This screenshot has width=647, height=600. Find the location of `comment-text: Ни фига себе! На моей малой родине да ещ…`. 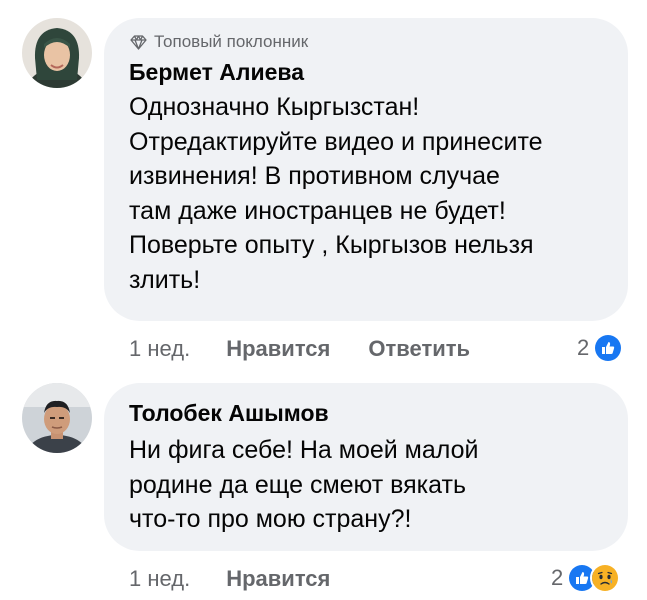

comment-text: Ни фига себе! На моей малой родине да ещ… is located at coordinates (304, 484).